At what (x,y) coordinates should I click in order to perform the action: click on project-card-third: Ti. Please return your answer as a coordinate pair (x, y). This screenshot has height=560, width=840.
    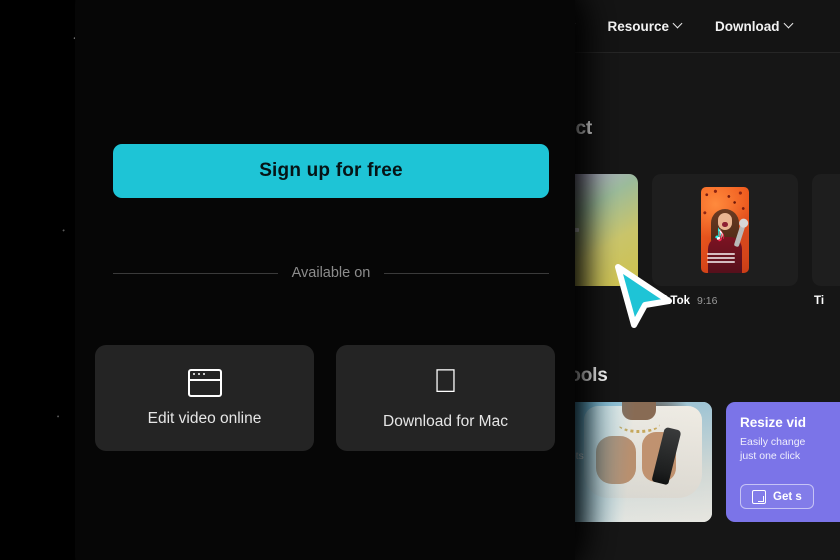
    Looking at the image, I should click on (826, 240).